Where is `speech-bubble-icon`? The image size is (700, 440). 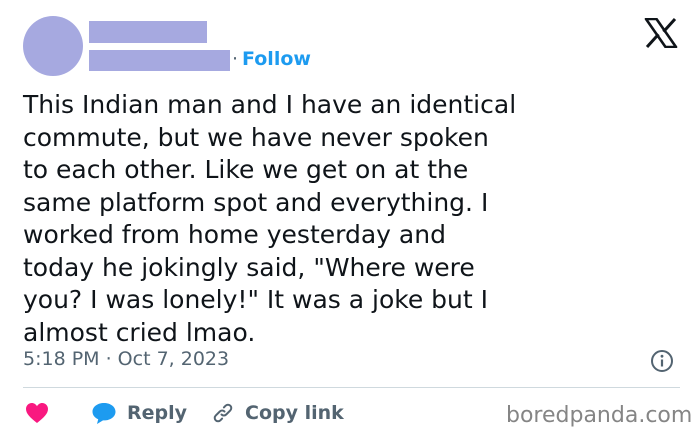
speech-bubble-icon is located at coordinates (104, 413).